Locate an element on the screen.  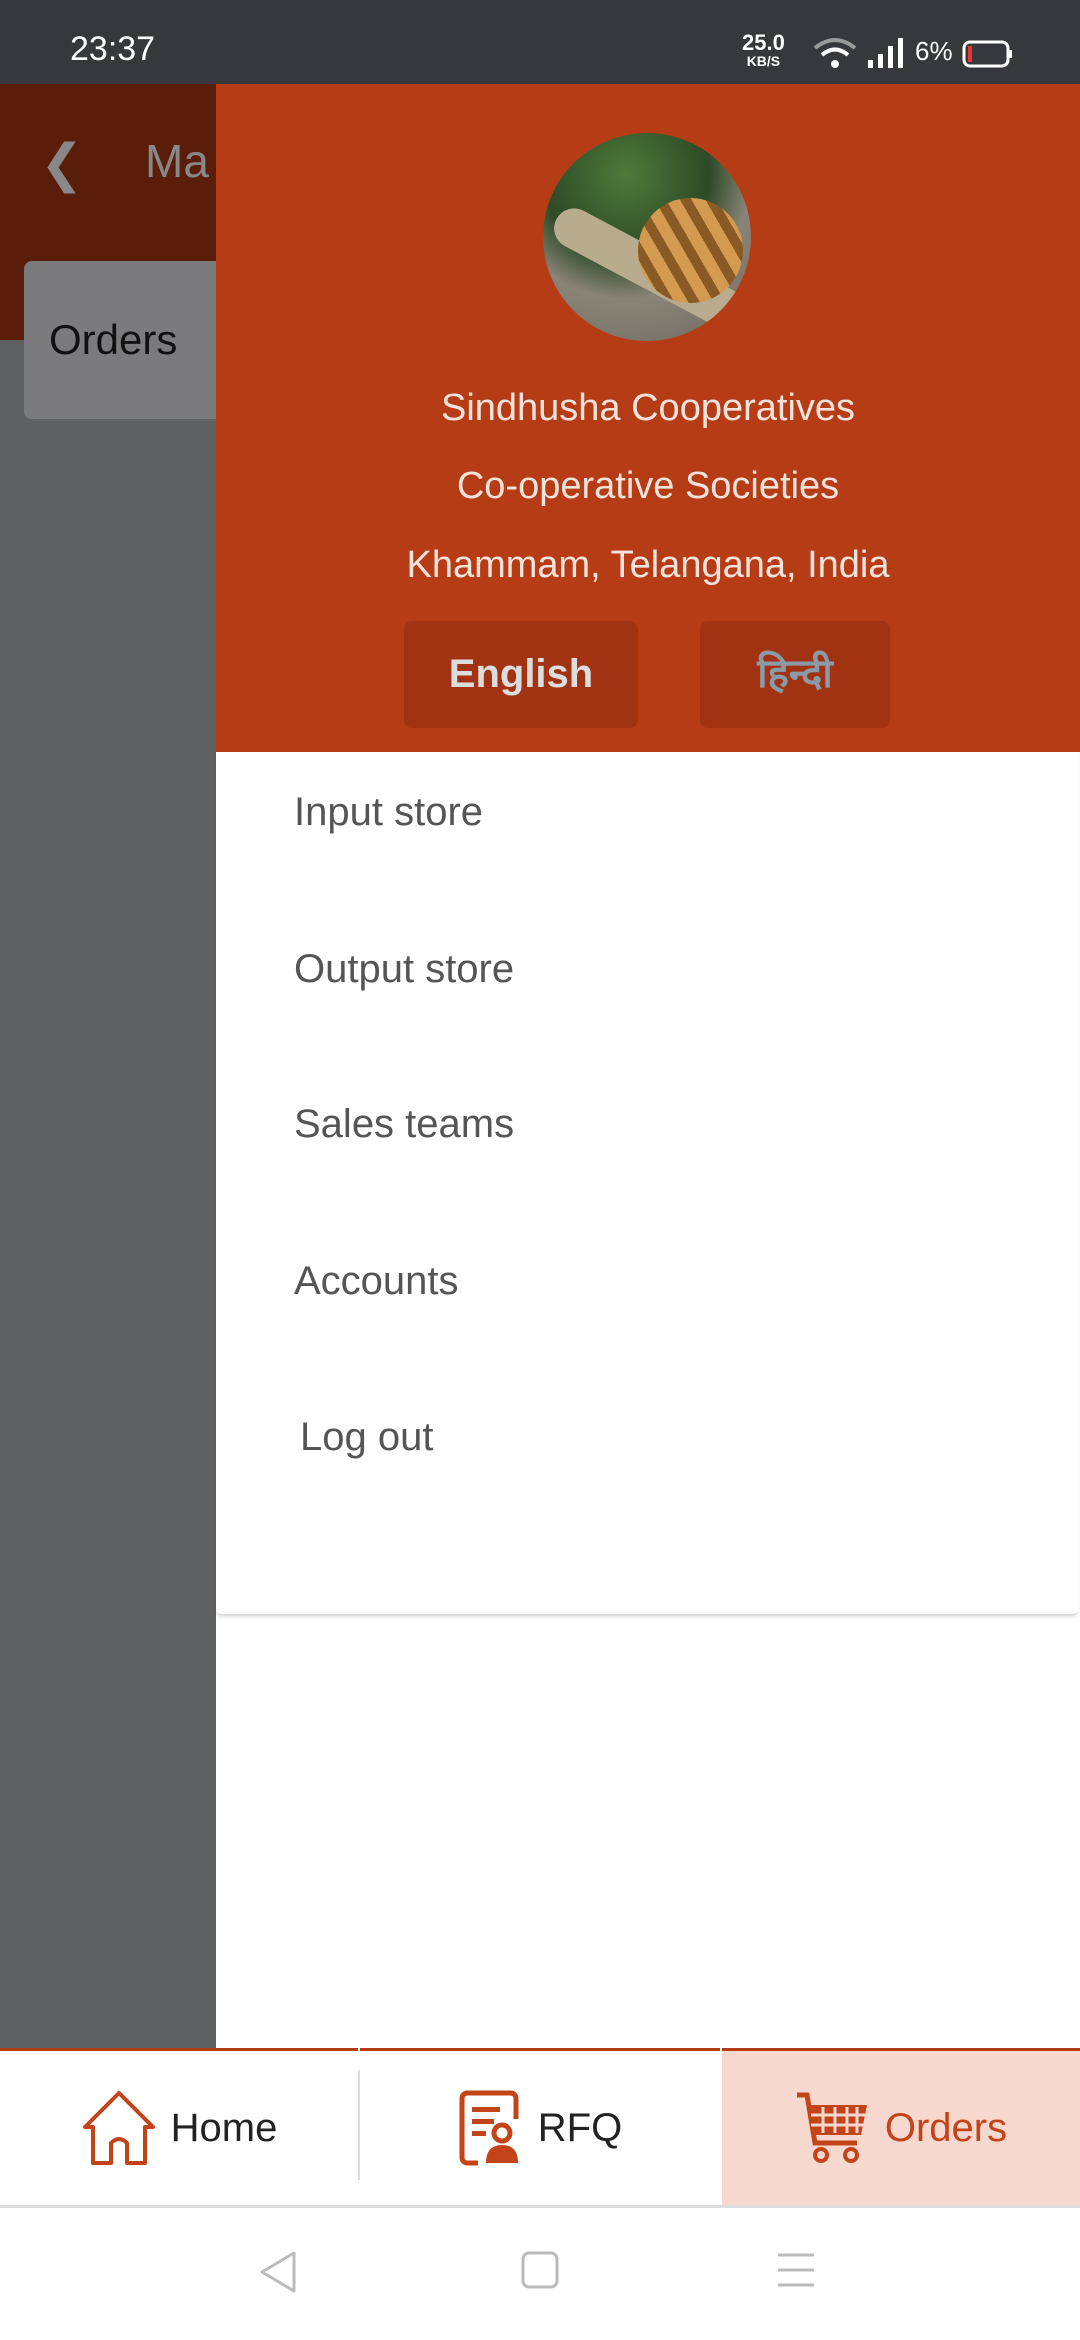
menu-sales-teams: Sales teams is located at coordinates (404, 1124).